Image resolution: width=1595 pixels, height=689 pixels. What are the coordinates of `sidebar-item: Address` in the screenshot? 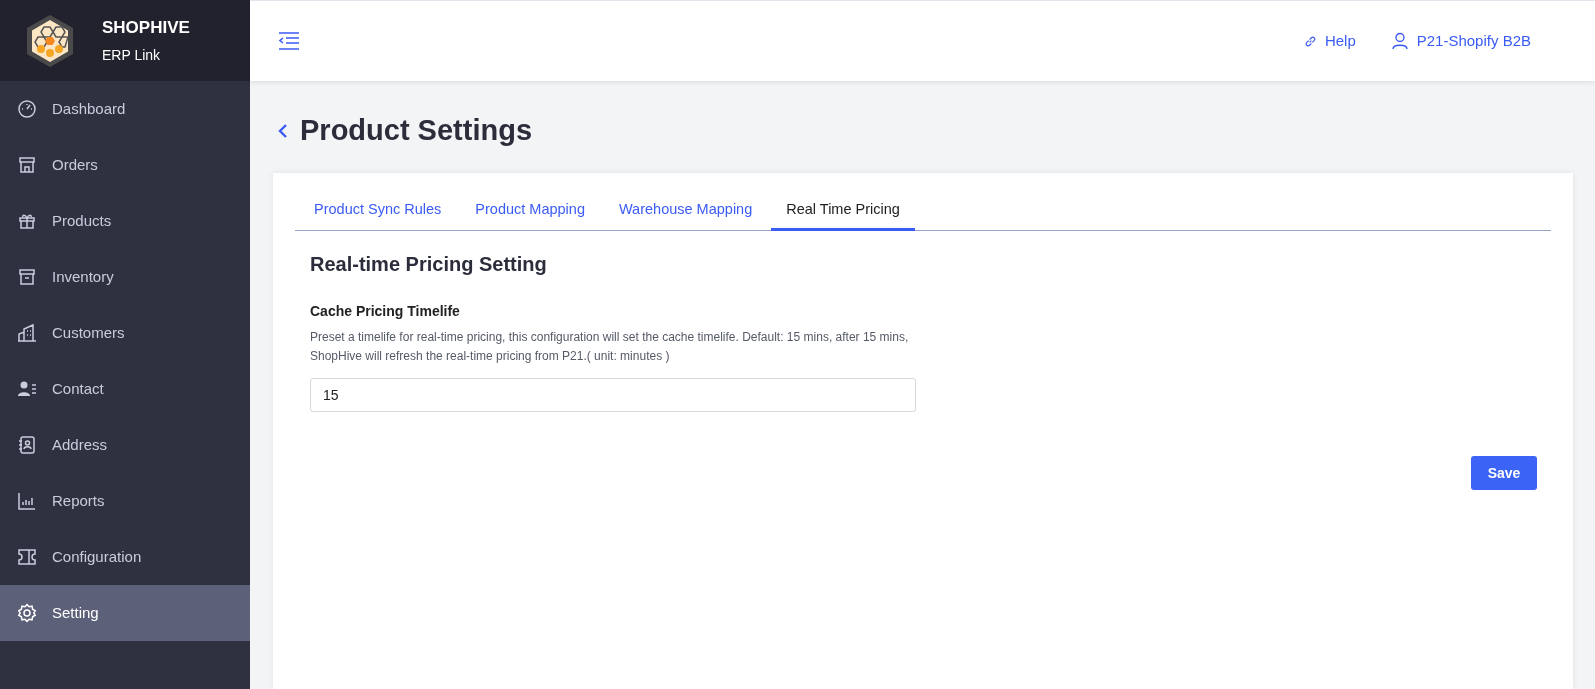 It's located at (125, 445).